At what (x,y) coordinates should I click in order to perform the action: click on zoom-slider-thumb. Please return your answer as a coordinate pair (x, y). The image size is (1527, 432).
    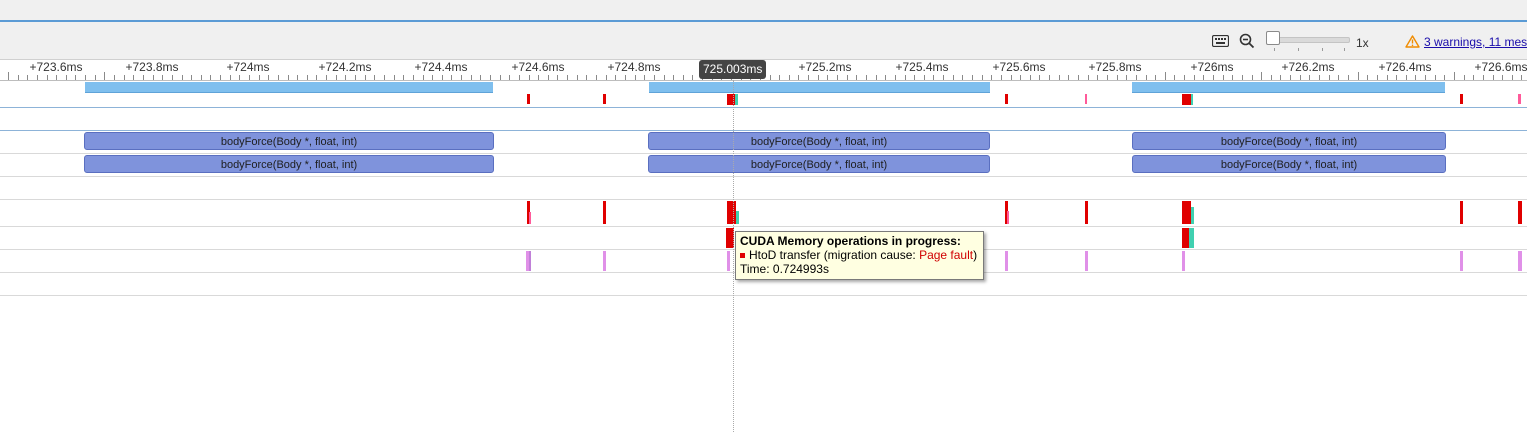
    Looking at the image, I should click on (1273, 38).